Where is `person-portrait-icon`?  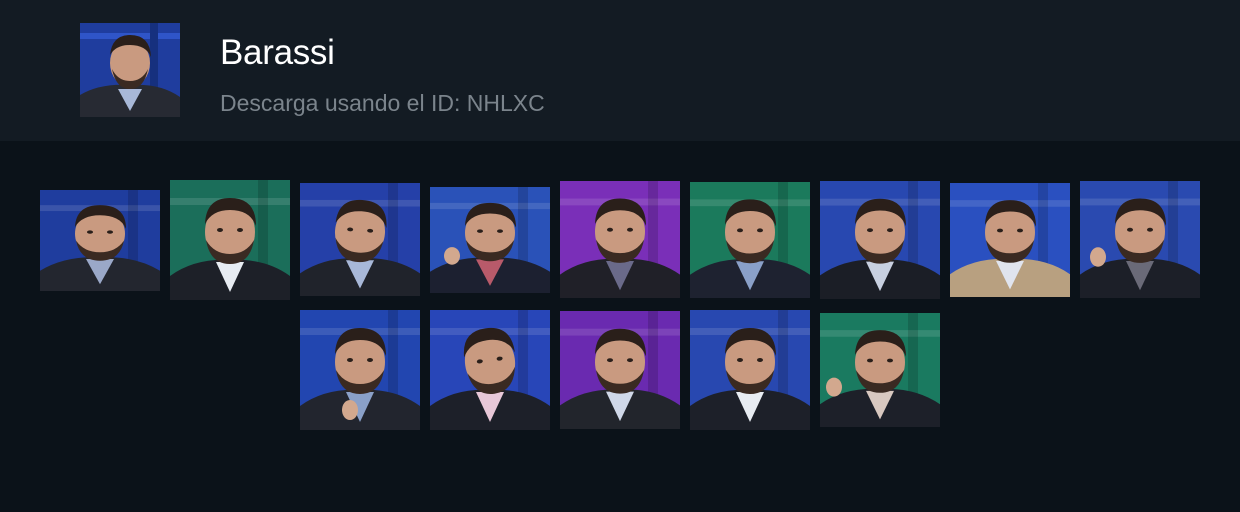 person-portrait-icon is located at coordinates (130, 70).